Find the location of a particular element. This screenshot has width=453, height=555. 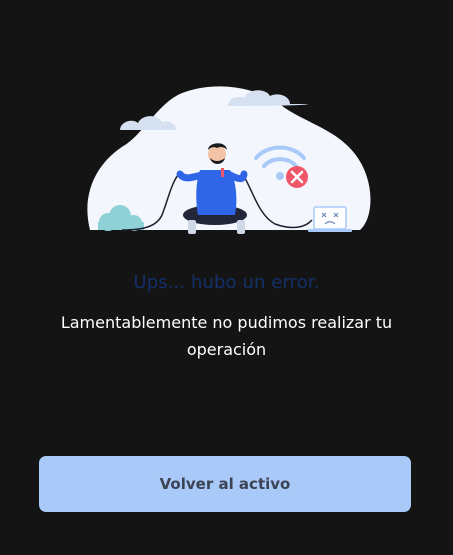

error-x-icon is located at coordinates (297, 177).